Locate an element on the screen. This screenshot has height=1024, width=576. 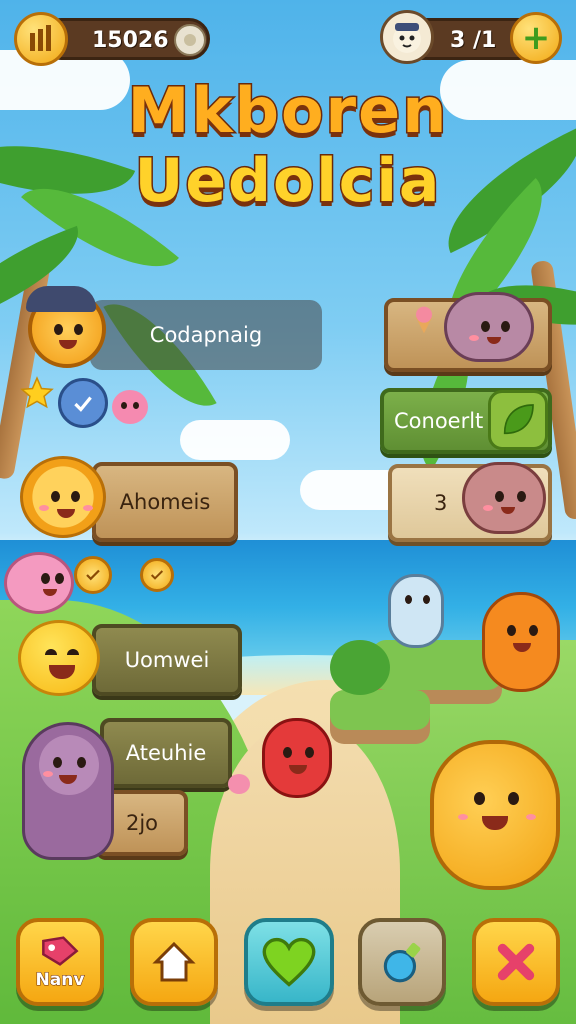
plus-icon: + is located at coordinates (536, 38).